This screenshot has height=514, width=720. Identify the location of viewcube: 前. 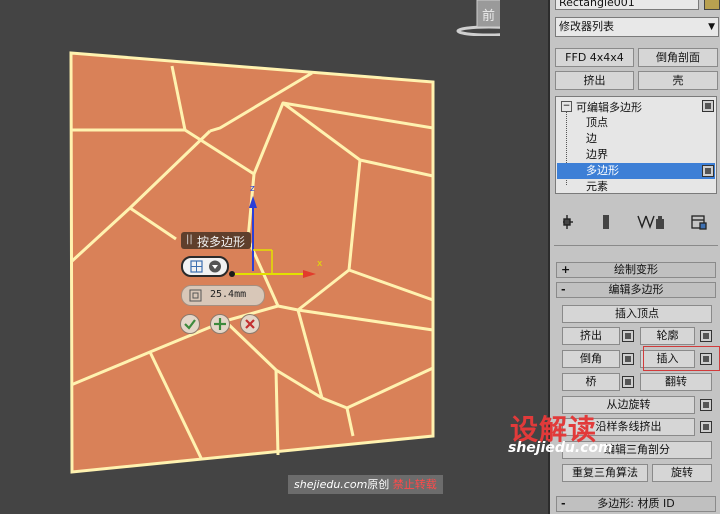
(487, 18).